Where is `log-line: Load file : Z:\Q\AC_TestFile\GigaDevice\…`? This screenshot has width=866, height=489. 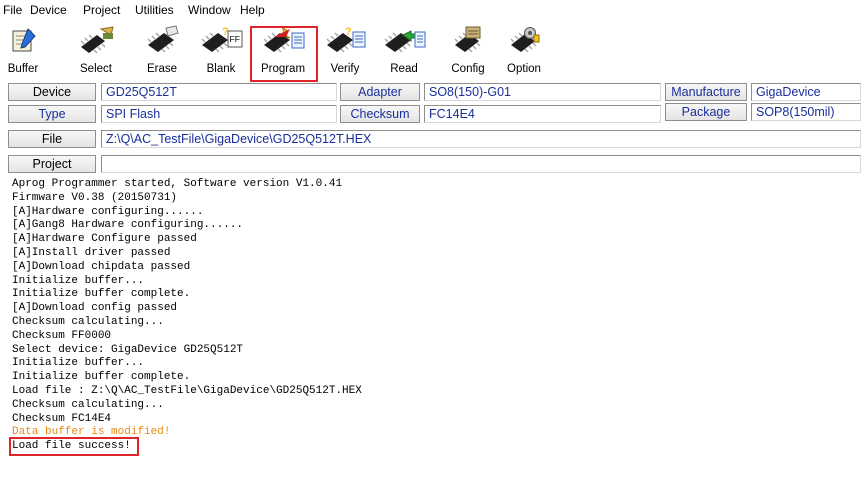 log-line: Load file : Z:\Q\AC_TestFile\GigaDevice\… is located at coordinates (187, 391).